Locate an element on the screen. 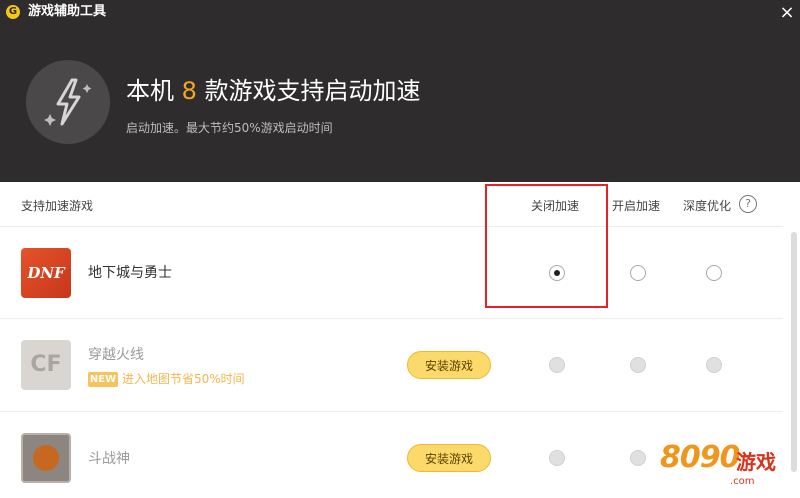 This screenshot has height=498, width=800. column-header-games: 支持加速游戏 is located at coordinates (57, 206).